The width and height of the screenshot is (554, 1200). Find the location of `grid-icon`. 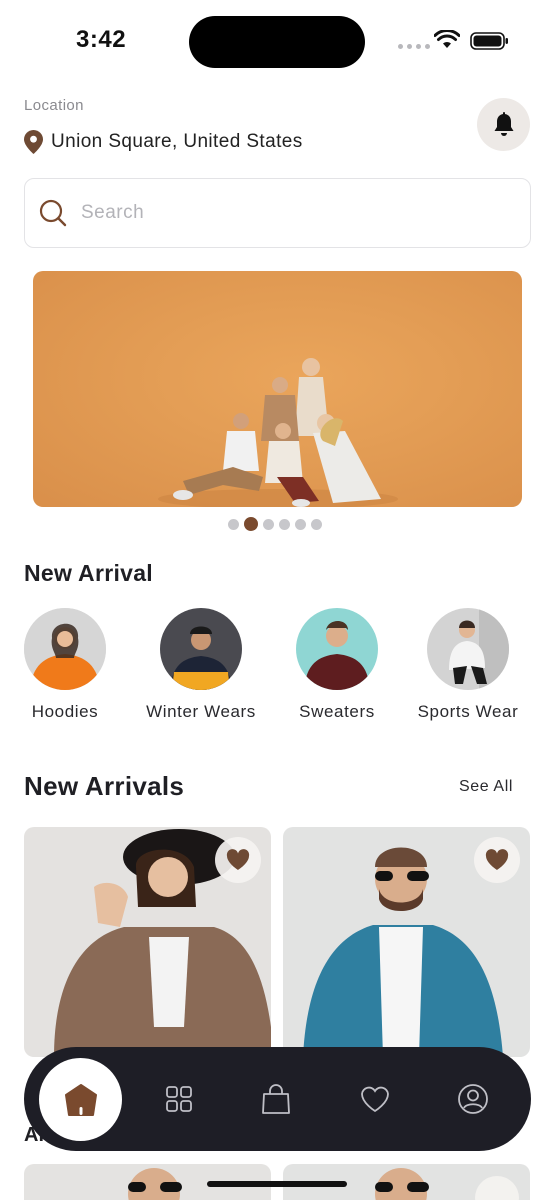

grid-icon is located at coordinates (179, 1099).